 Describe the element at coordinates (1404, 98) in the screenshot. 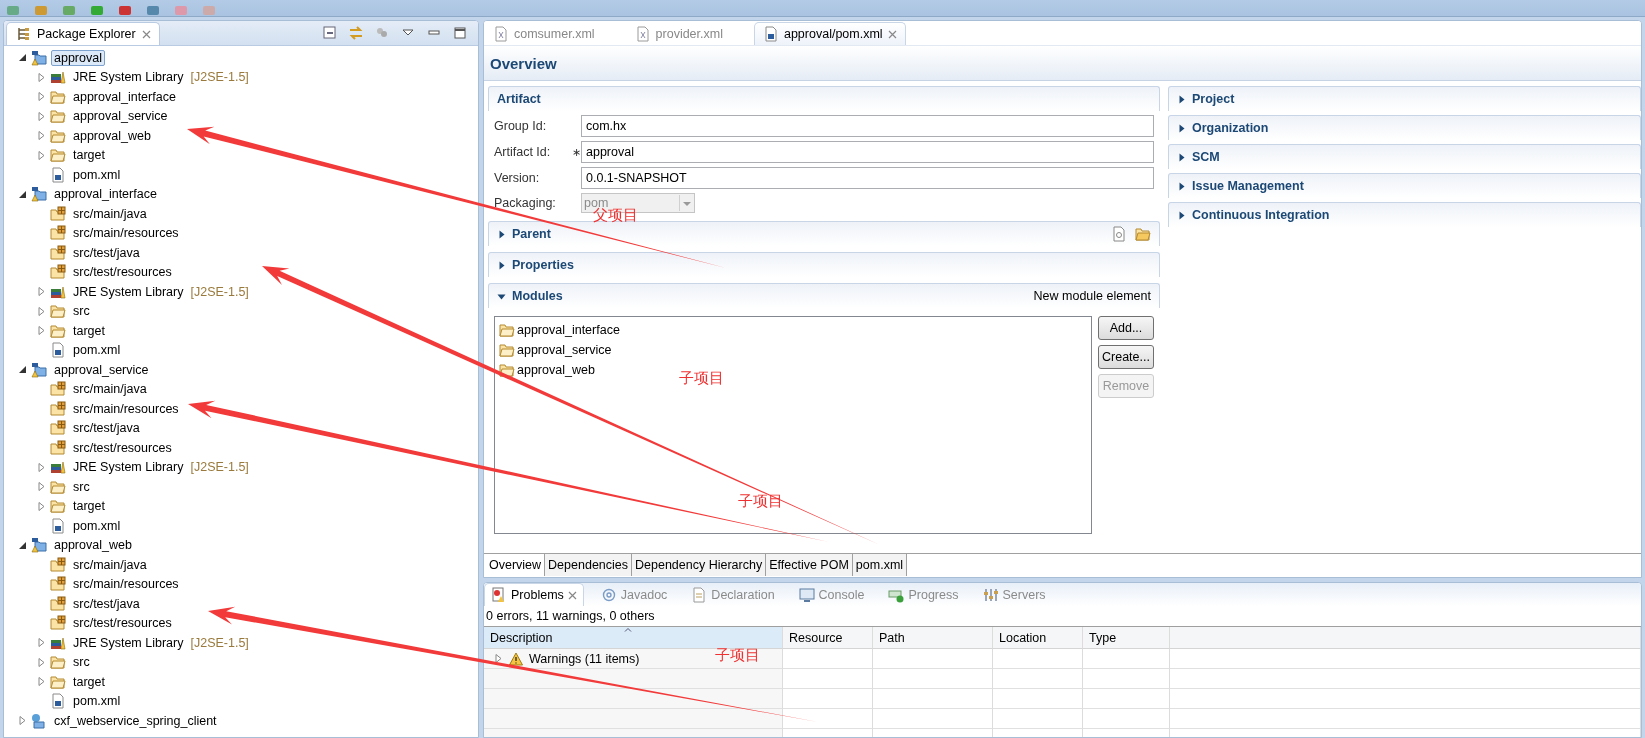

I see `section-header: Project` at that location.